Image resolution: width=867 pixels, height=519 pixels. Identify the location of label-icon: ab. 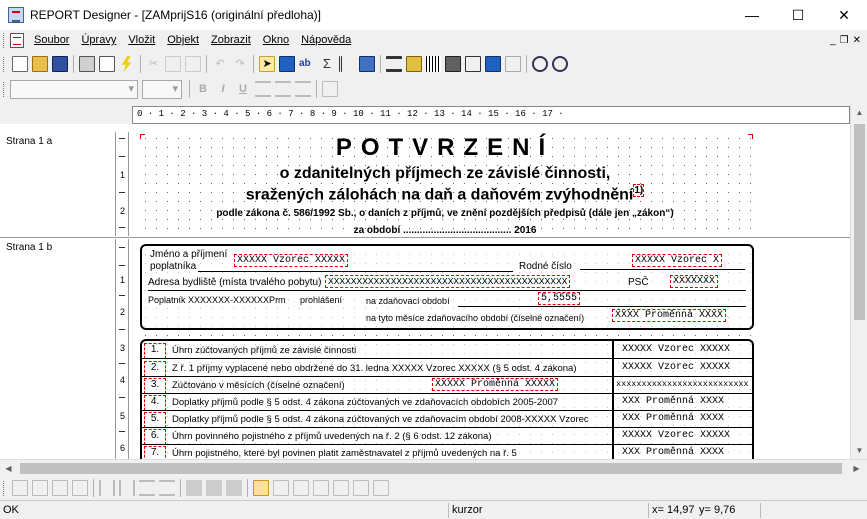
(307, 64).